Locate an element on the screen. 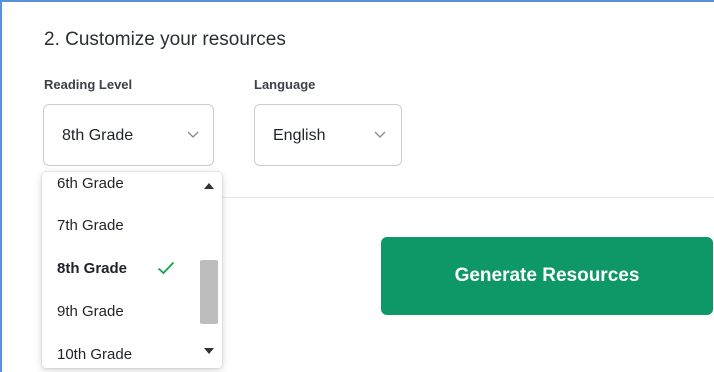 The height and width of the screenshot is (372, 714). scroll-down-arrow-icon is located at coordinates (209, 351).